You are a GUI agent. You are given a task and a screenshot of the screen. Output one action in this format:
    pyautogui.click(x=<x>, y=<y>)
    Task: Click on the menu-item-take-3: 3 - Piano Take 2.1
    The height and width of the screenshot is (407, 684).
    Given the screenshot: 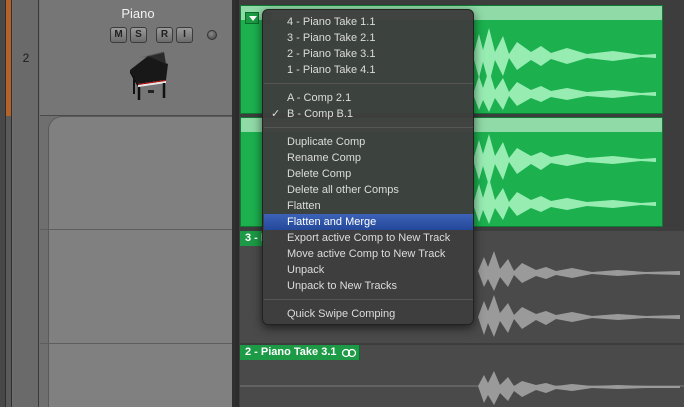 What is the action you would take?
    pyautogui.click(x=368, y=38)
    